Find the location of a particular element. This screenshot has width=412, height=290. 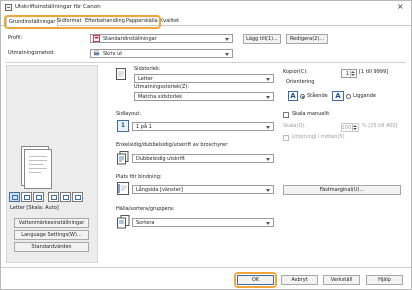

close-icon: × is located at coordinates (400, 6).